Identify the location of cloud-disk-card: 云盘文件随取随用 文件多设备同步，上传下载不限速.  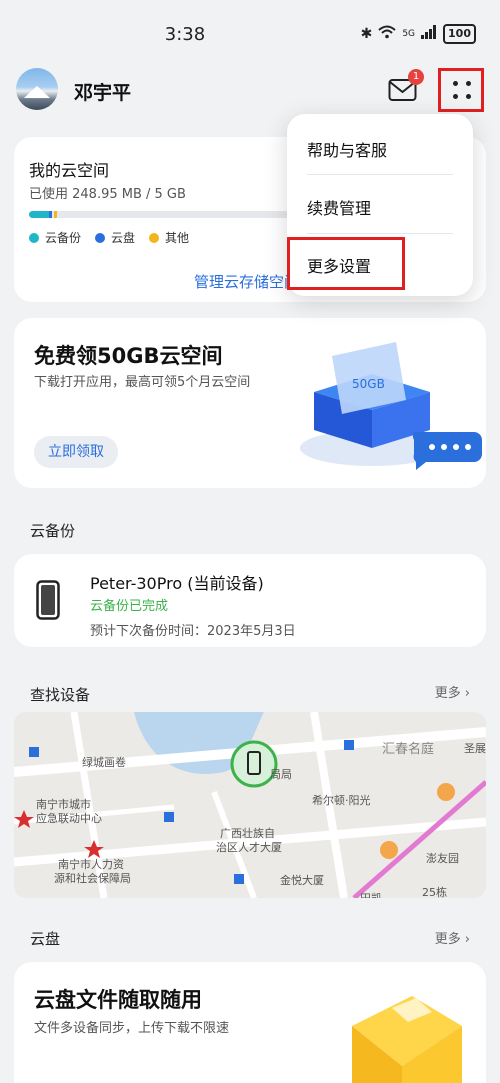
(250, 1022).